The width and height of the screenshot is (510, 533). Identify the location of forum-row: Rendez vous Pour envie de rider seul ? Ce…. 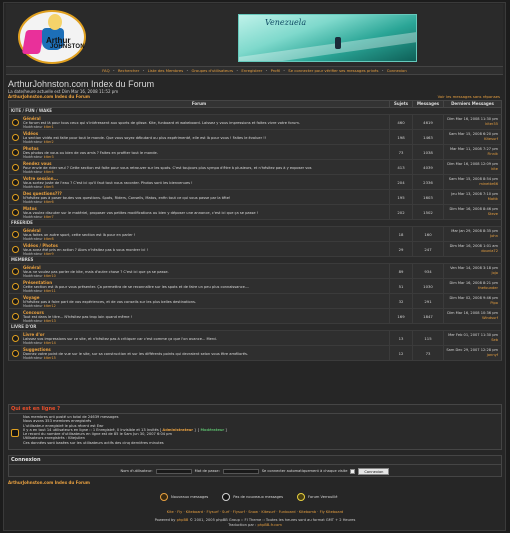
(255, 167).